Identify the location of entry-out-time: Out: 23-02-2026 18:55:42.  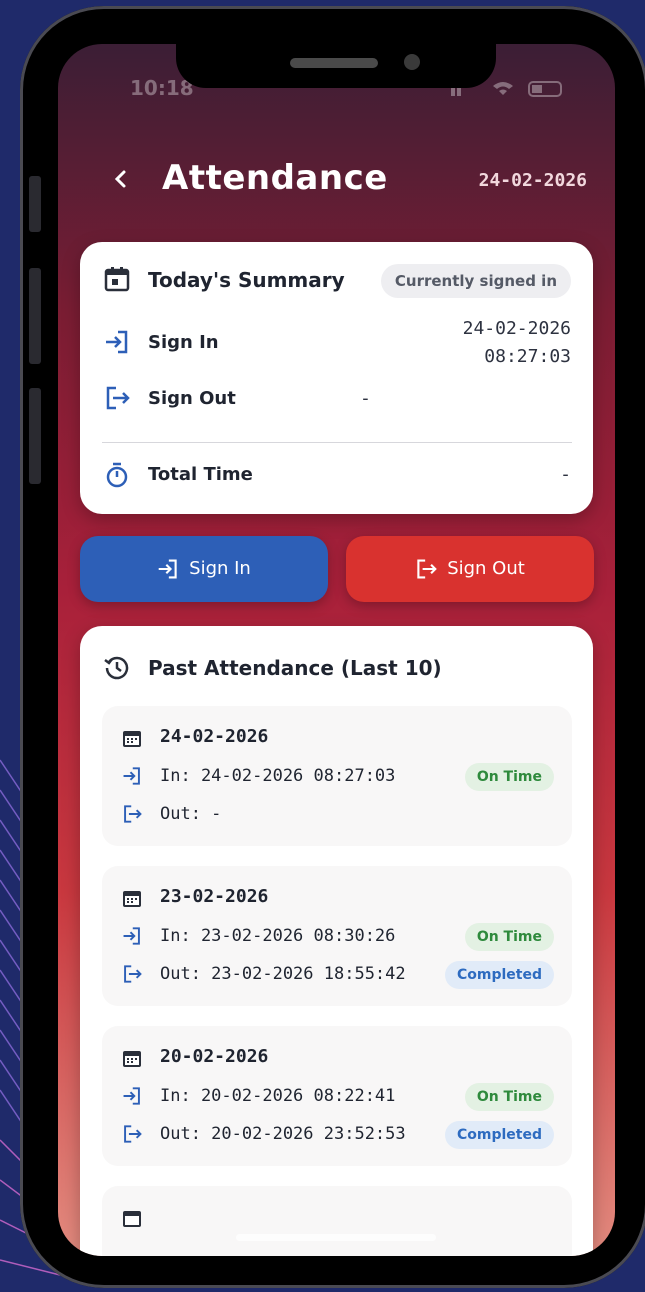
(283, 974).